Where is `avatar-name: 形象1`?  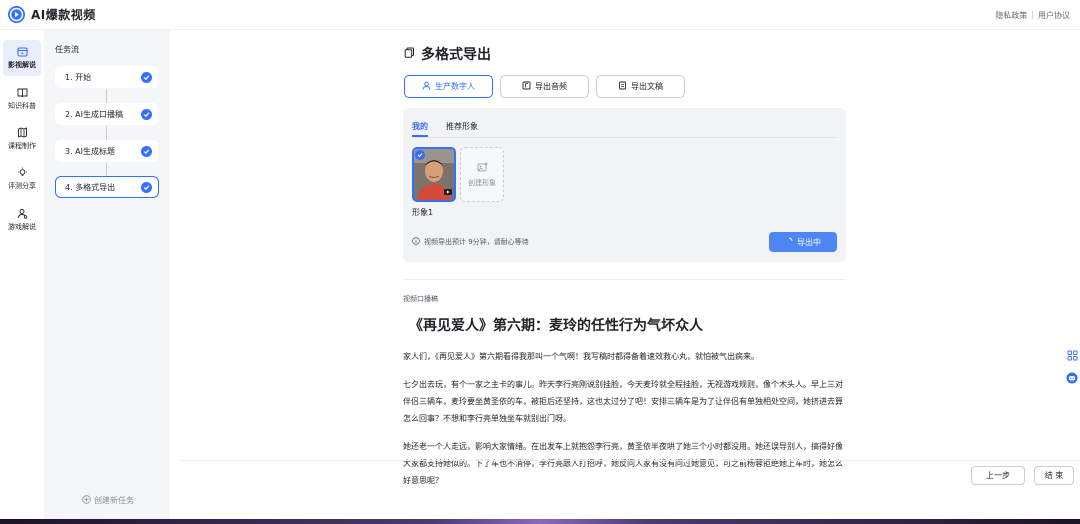
avatar-name: 形象1 is located at coordinates (423, 212).